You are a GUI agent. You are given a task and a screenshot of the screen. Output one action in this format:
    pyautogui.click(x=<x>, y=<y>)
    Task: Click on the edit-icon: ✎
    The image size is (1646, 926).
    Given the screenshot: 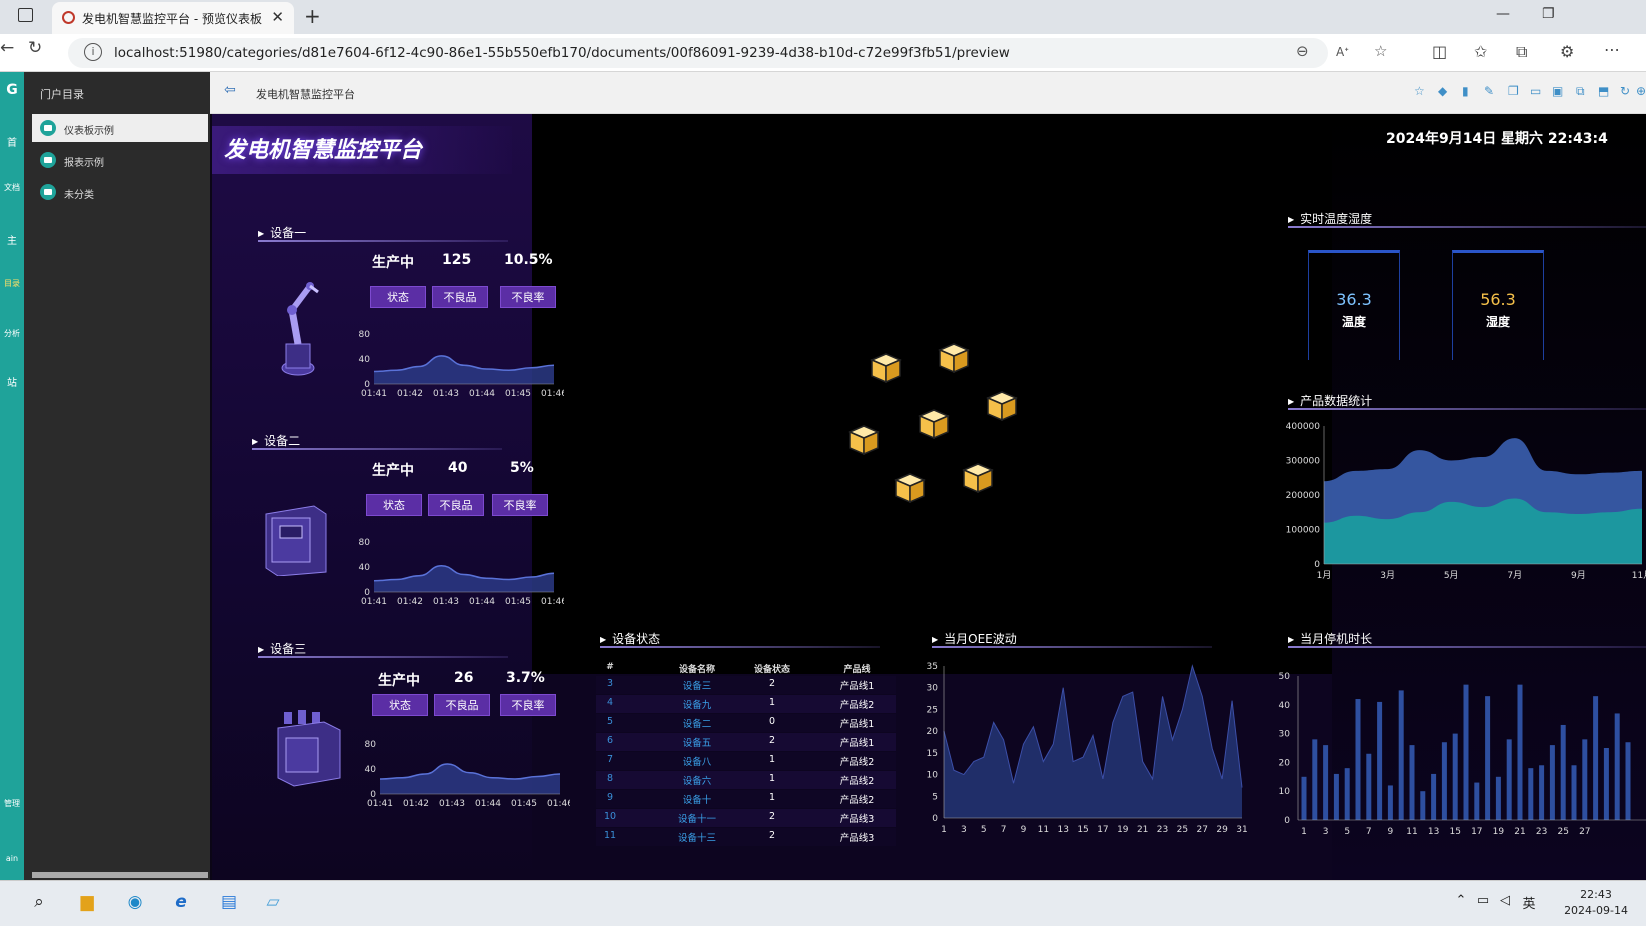 What is the action you would take?
    pyautogui.click(x=1489, y=91)
    